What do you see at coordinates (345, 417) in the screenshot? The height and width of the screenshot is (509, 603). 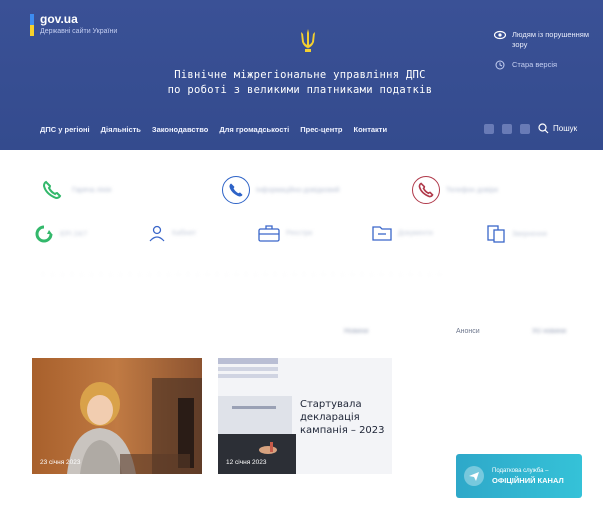 I see `news-title: Стартувала декларація кампанія – 2023` at bounding box center [345, 417].